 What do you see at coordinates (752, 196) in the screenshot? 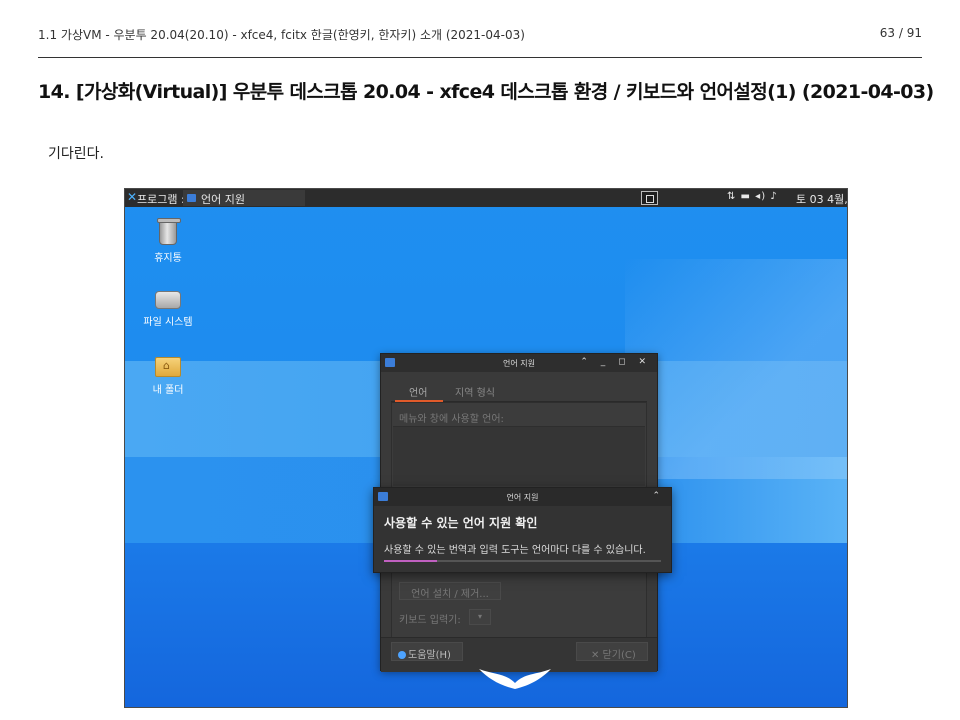
I see `system-tray-icons: ⇅ ▬ ◂) ♪` at bounding box center [752, 196].